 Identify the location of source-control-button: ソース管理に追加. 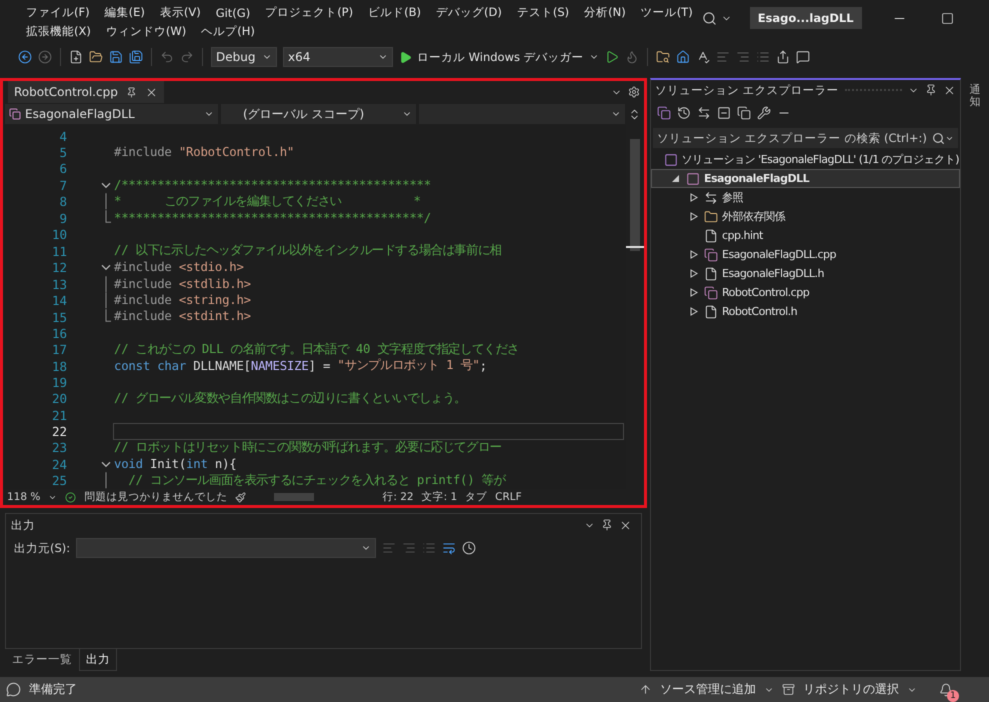
(708, 689).